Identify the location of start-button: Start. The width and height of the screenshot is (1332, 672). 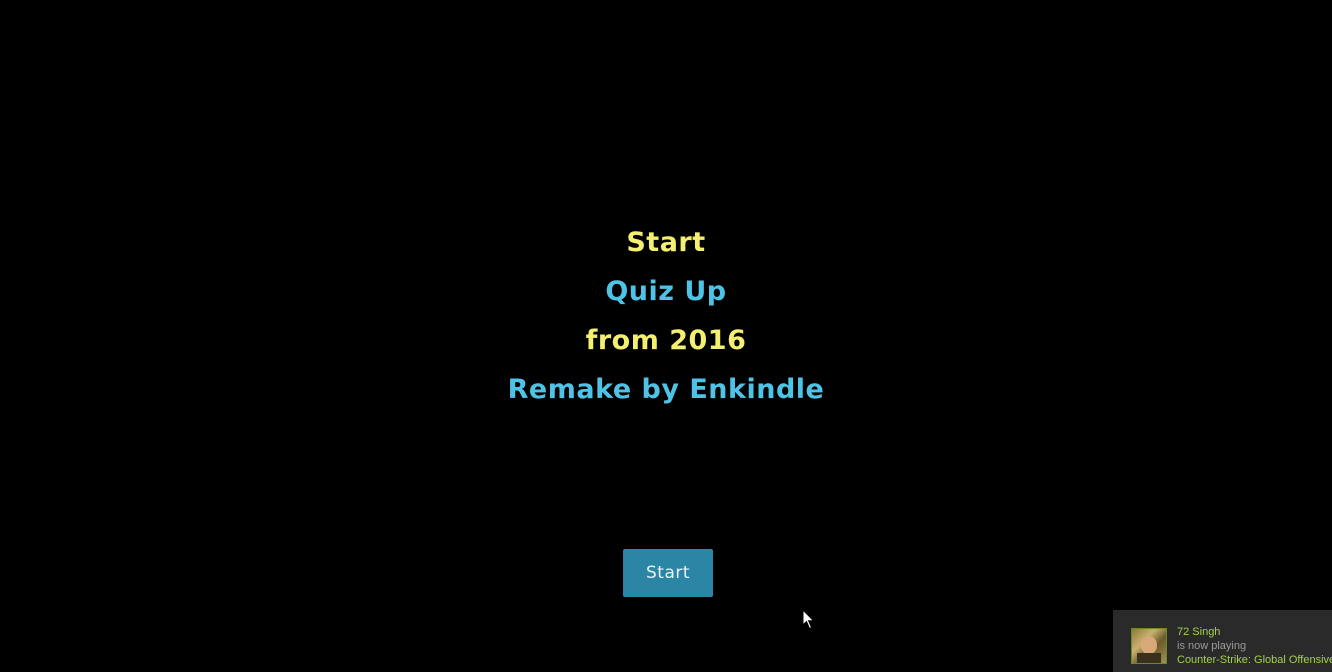
(668, 573).